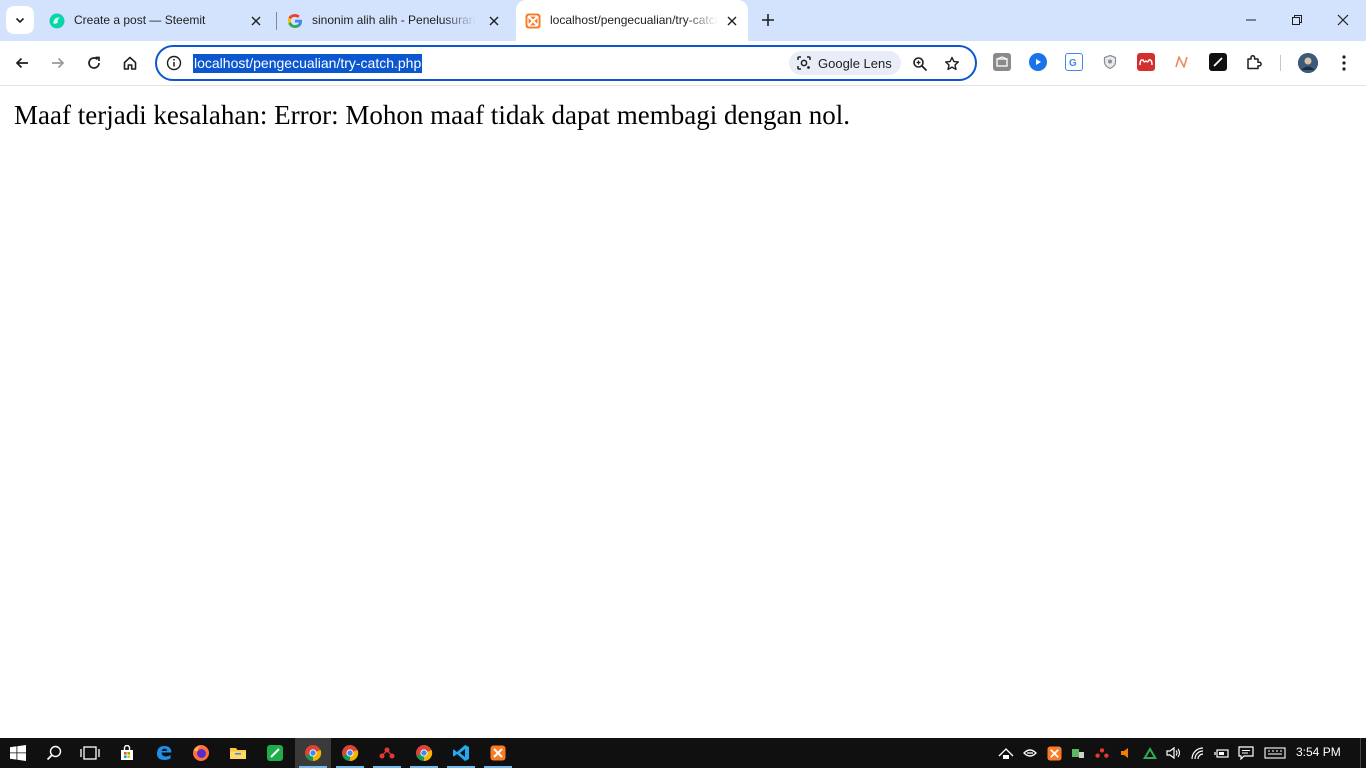 This screenshot has height=768, width=1366. I want to click on xampp-tray-icon, so click(1054, 753).